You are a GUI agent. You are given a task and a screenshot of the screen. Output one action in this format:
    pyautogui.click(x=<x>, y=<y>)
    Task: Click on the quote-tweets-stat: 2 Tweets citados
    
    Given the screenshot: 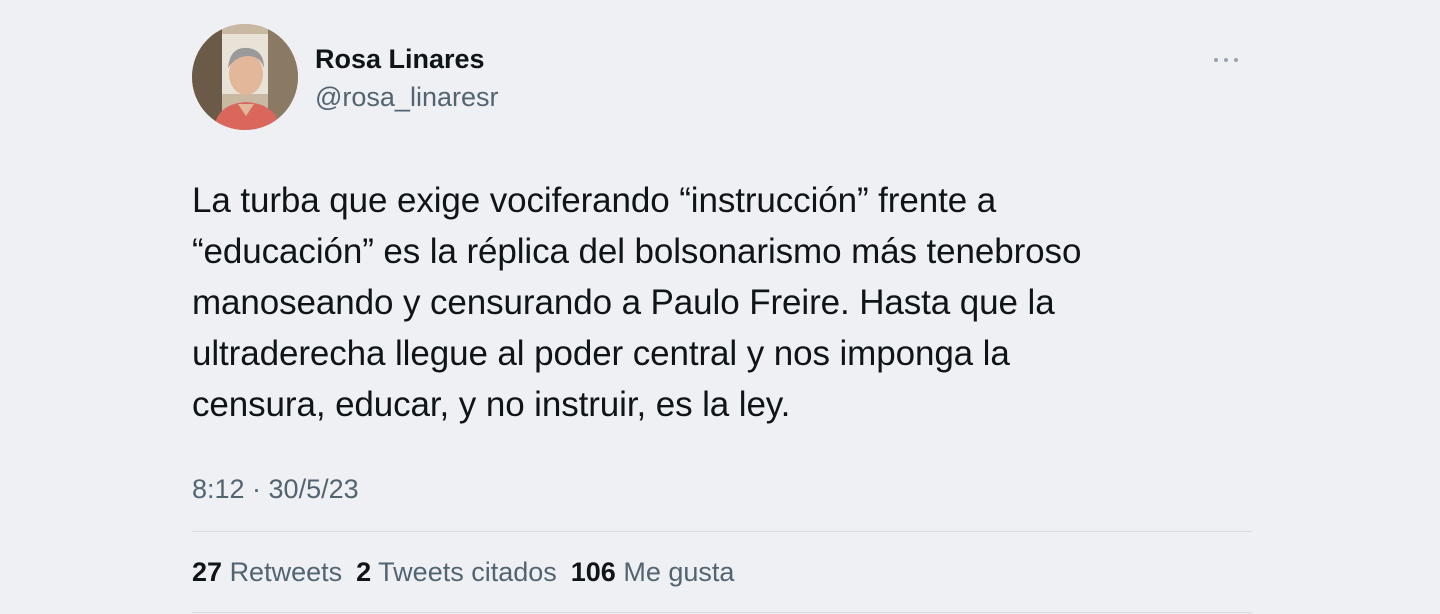 What is the action you would take?
    pyautogui.click(x=456, y=572)
    